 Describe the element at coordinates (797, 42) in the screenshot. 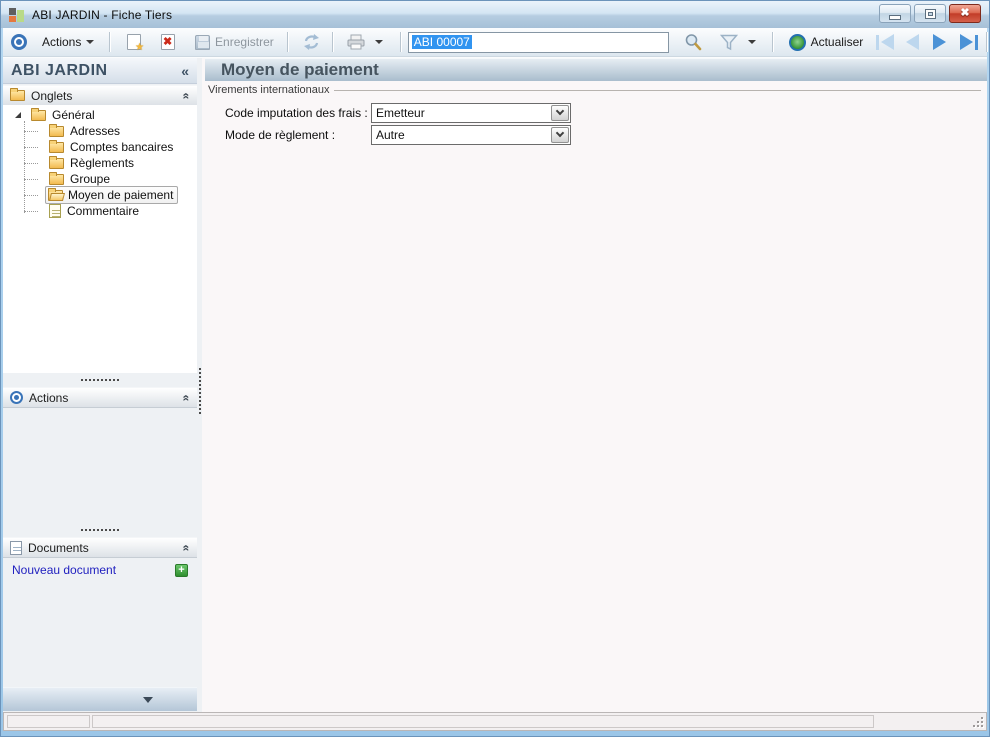

I see `actualiser-icon` at that location.